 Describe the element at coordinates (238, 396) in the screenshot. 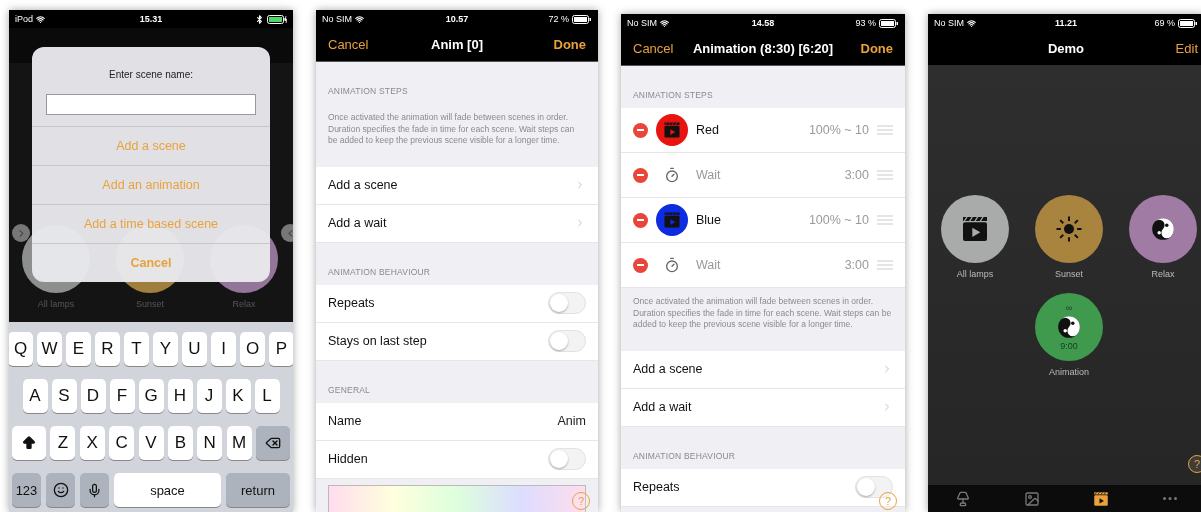

I see `keyboard-key: K` at that location.